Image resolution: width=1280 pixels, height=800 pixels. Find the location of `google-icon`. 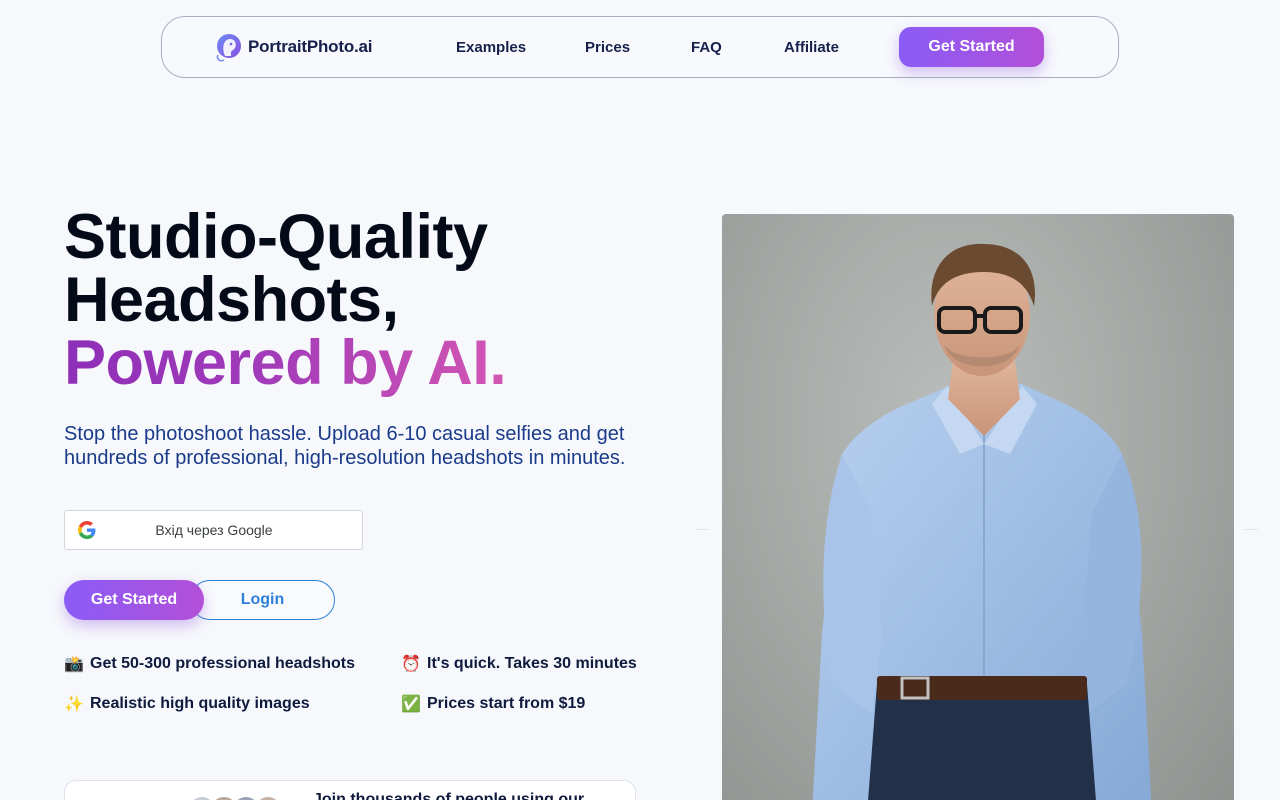

google-icon is located at coordinates (87, 530).